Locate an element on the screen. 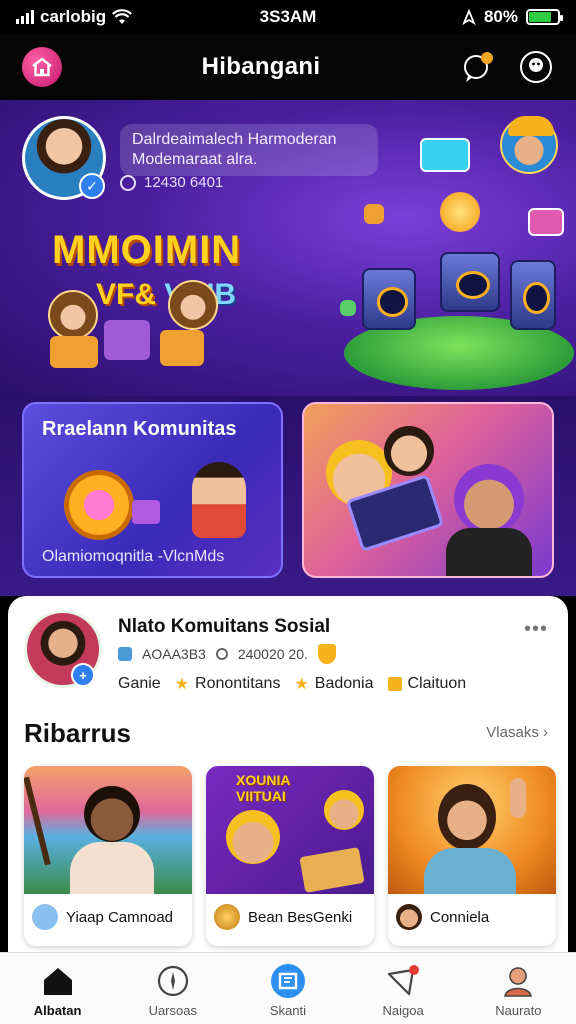 Image resolution: width=576 pixels, height=1024 pixels. profile-button is located at coordinates (536, 67).